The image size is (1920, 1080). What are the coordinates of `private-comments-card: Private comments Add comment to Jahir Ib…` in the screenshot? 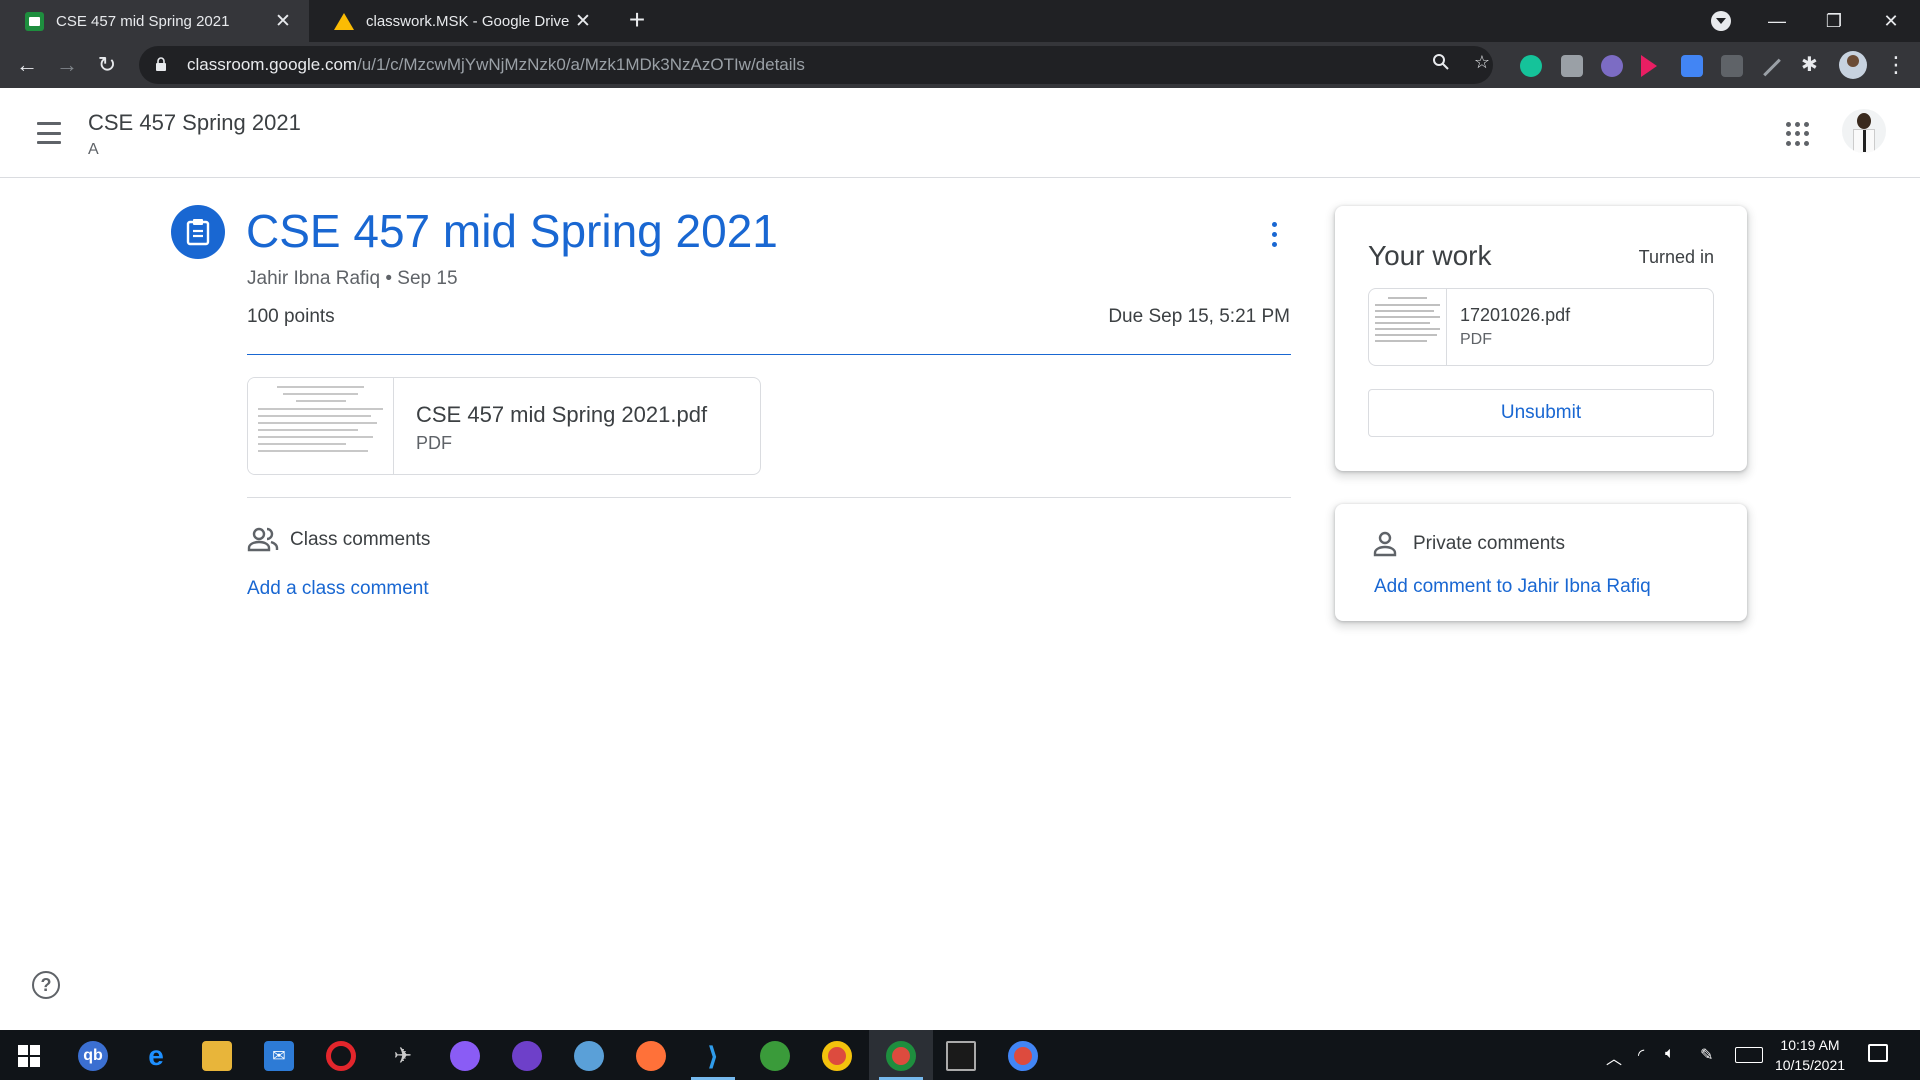 It's located at (1541, 562).